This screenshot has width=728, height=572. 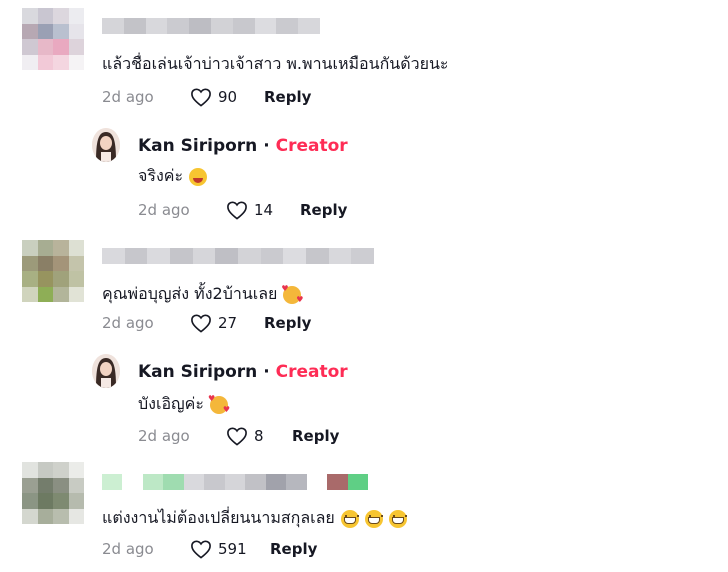 I want to click on like-count: 8, so click(x=259, y=436).